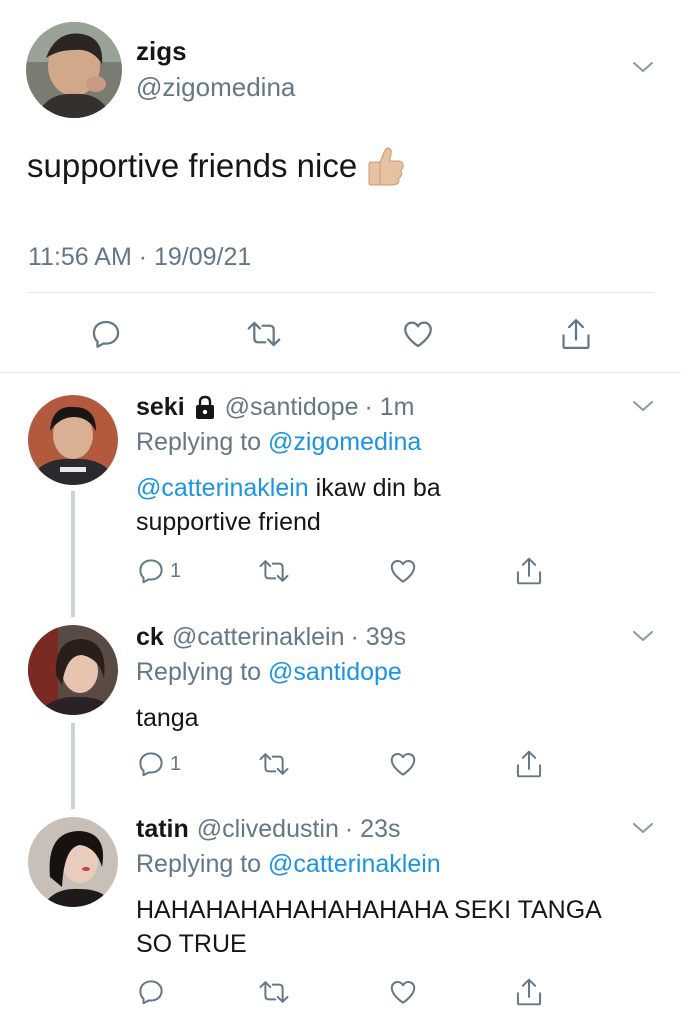  I want to click on reply-header: tatin @clivedustin · 23s, so click(268, 829).